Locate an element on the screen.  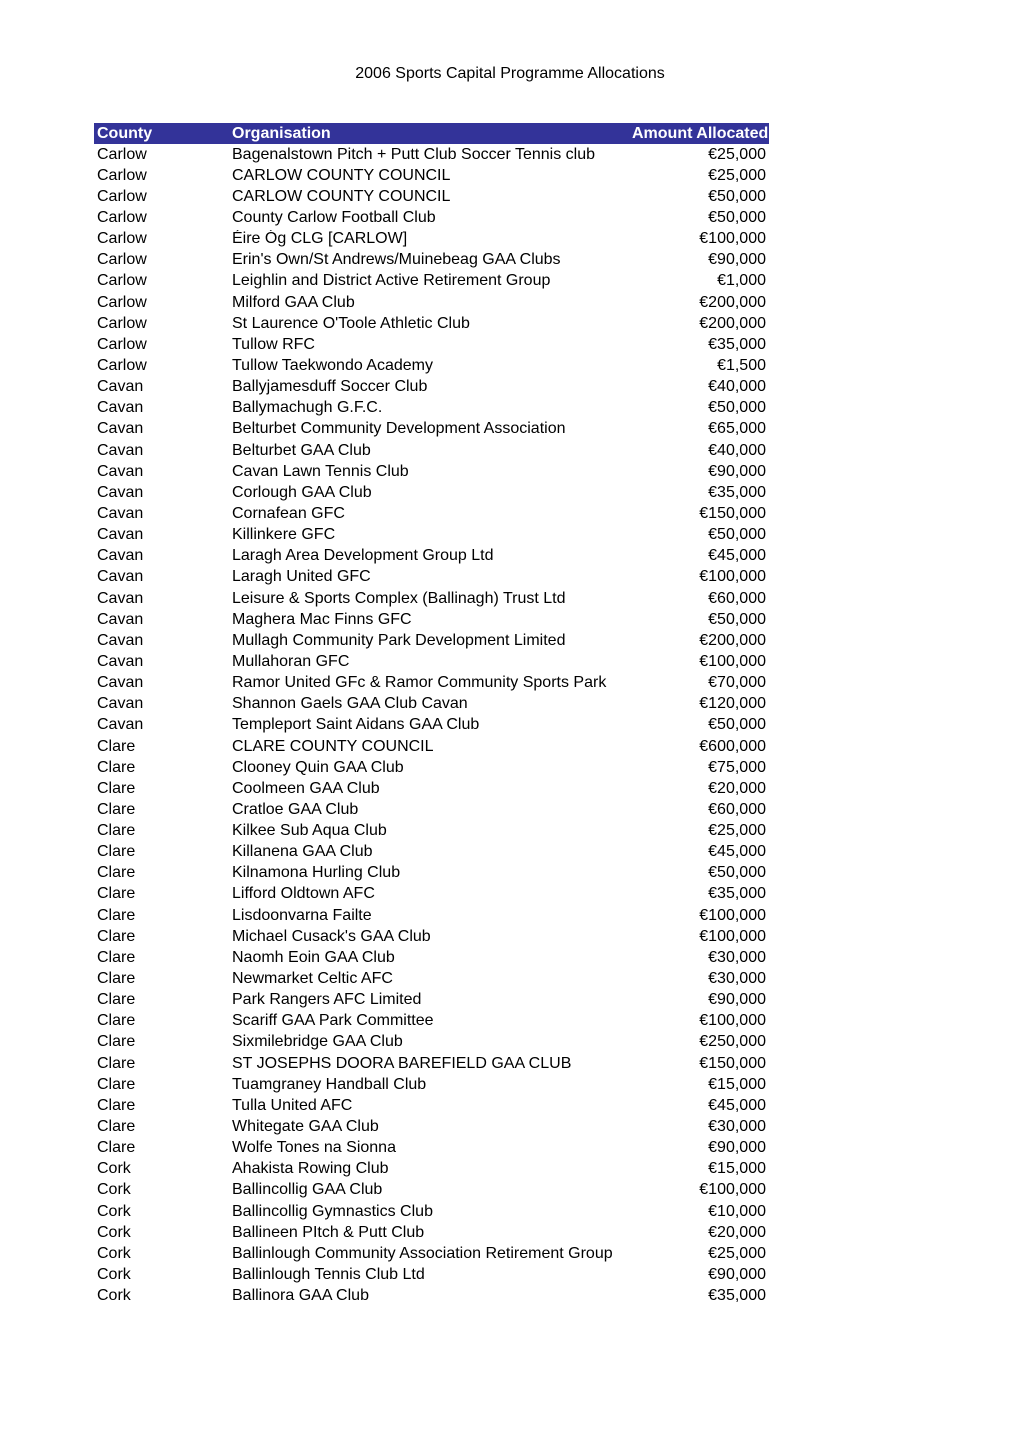
table-row: Cavan Cornafean GFC €150,000 is located at coordinates (431, 513).